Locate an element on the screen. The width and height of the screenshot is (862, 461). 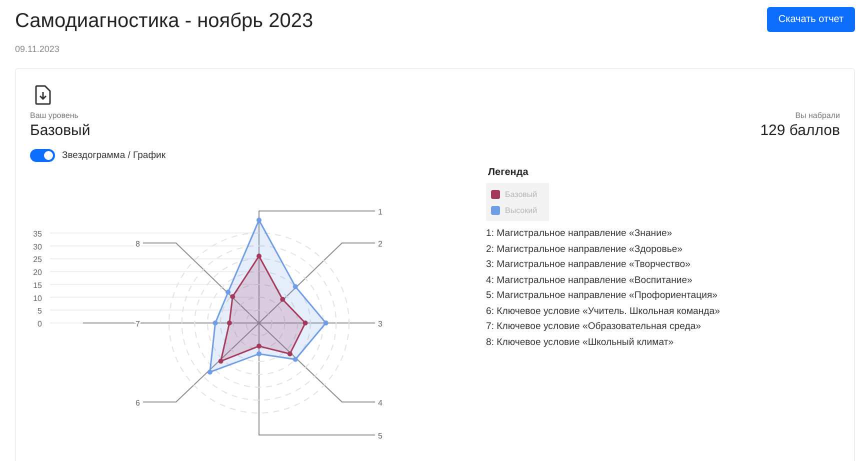
legend-title: Легенда is located at coordinates (508, 172).